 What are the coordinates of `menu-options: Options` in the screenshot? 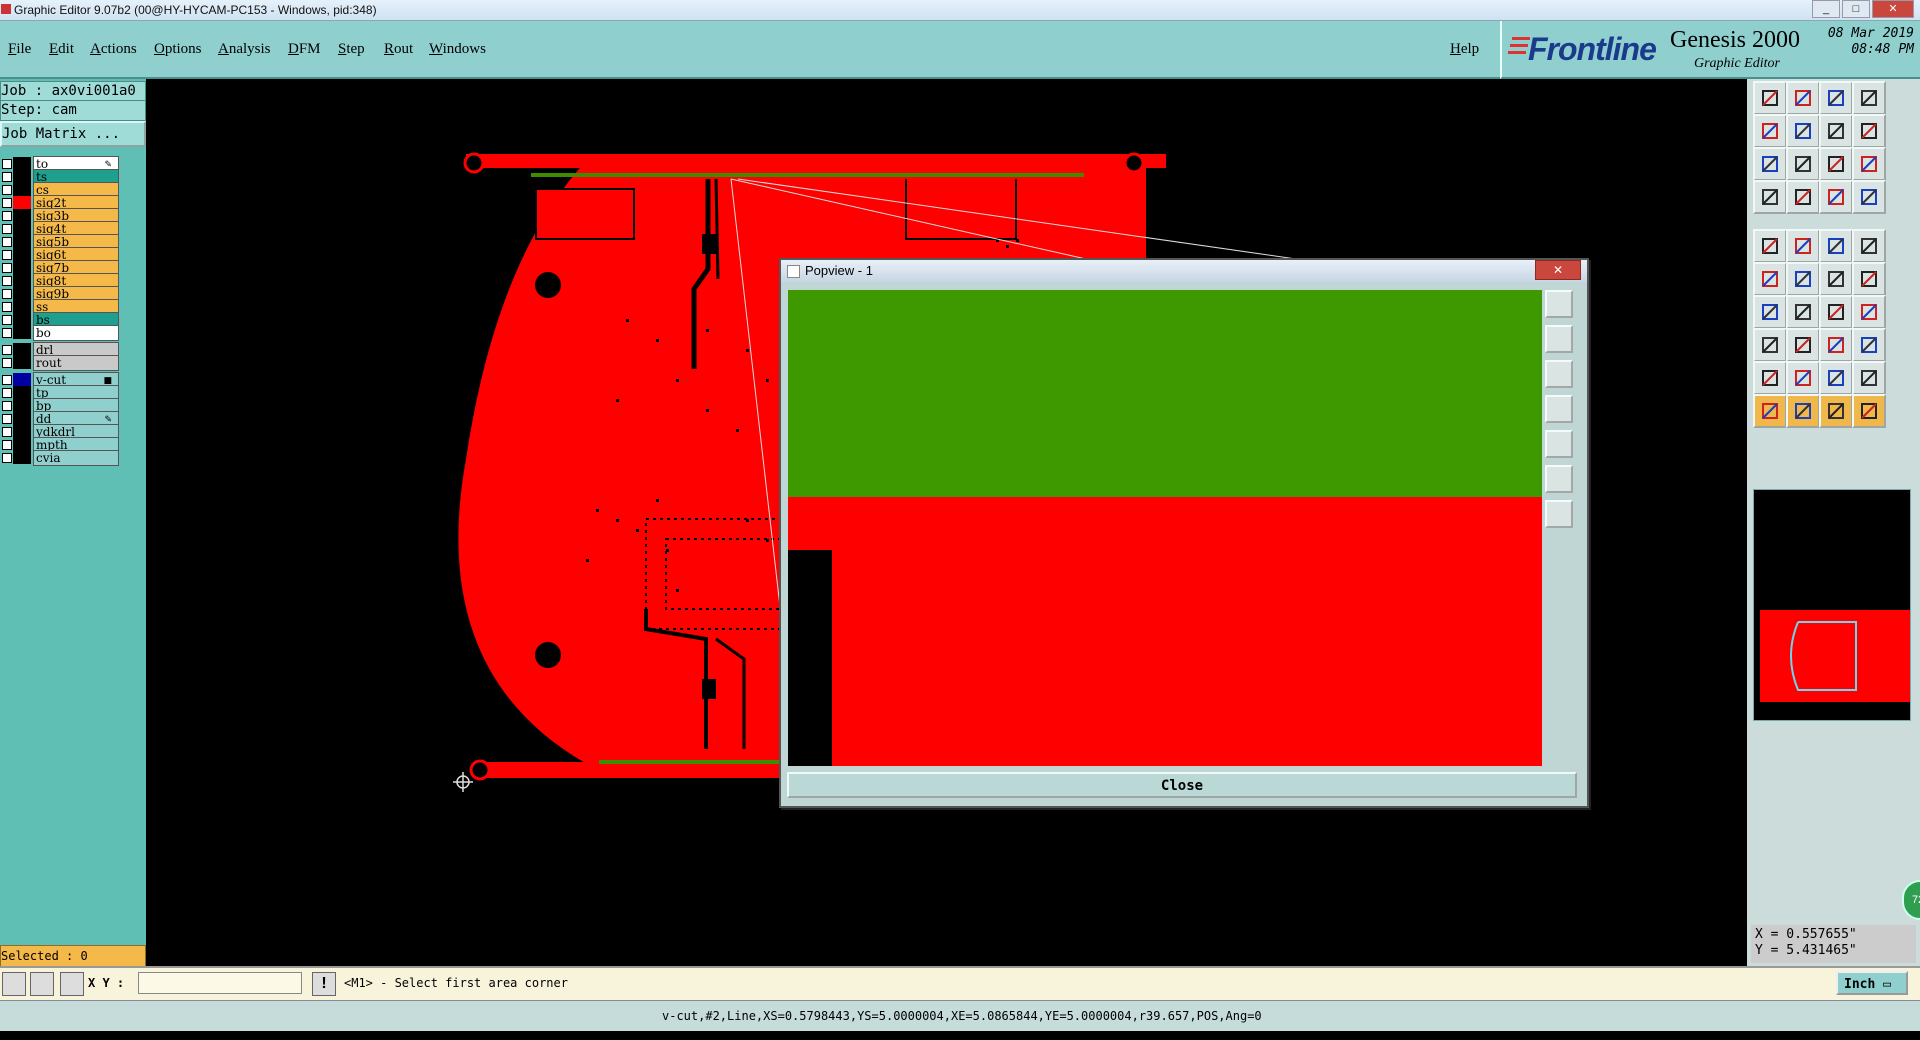 It's located at (178, 49).